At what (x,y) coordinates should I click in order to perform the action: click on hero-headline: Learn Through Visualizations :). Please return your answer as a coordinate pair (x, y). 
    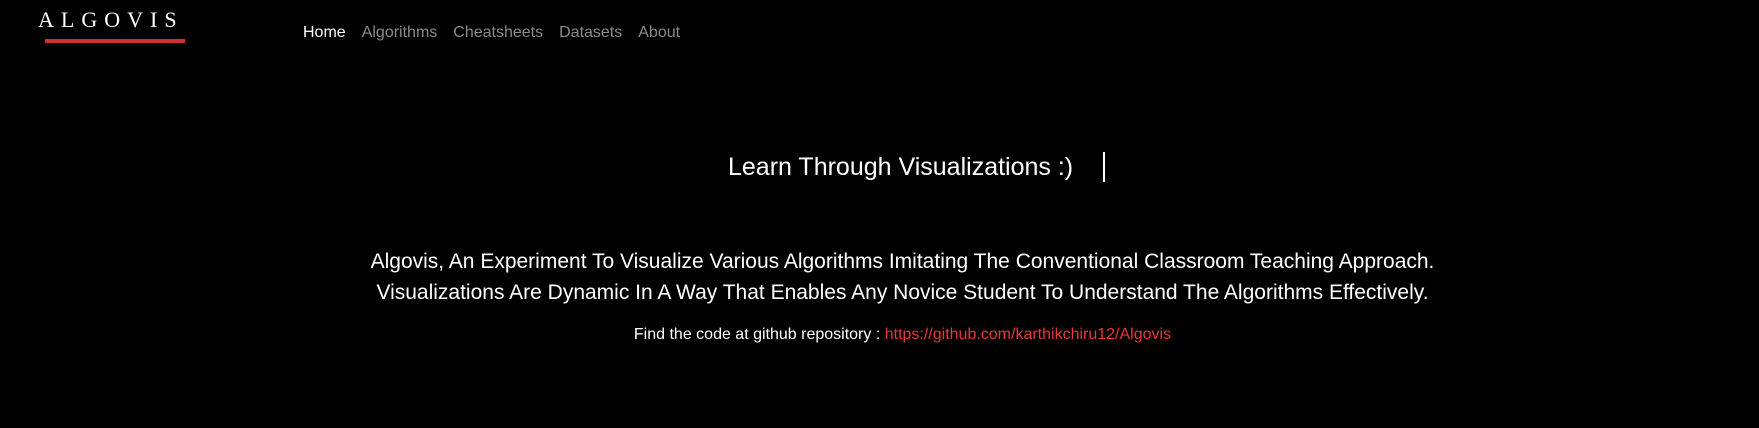
    Looking at the image, I should click on (901, 167).